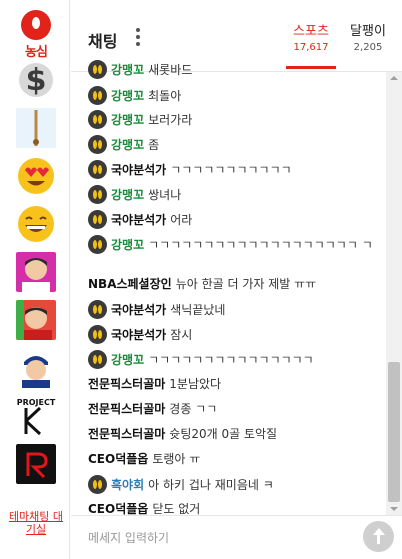 This screenshot has height=559, width=402. Describe the element at coordinates (127, 485) in the screenshot. I see `chat-nickname: 흑야회` at that location.